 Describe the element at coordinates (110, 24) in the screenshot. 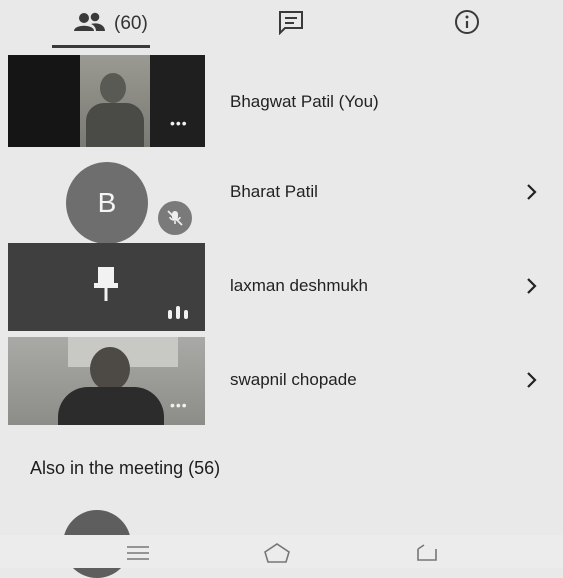

I see `tab-people: (60)` at that location.